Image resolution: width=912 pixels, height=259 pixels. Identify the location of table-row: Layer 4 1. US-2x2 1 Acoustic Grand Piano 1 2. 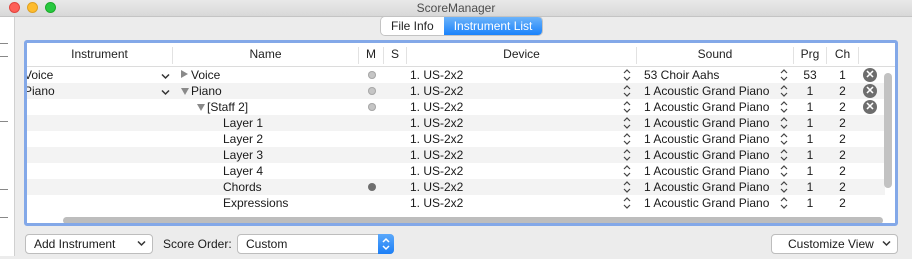
(456, 171).